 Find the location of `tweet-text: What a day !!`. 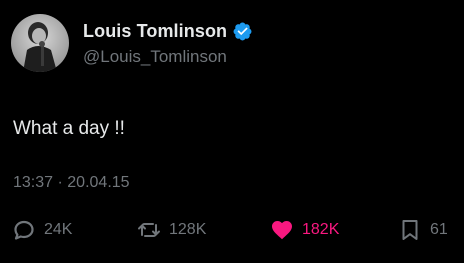

tweet-text: What a day !! is located at coordinates (69, 128).